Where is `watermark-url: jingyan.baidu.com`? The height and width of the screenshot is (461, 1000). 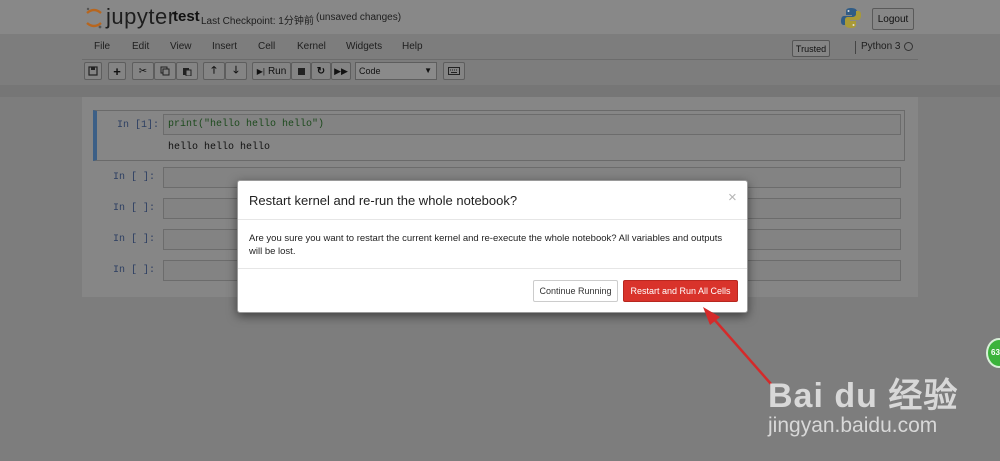
watermark-url: jingyan.baidu.com is located at coordinates (853, 425).